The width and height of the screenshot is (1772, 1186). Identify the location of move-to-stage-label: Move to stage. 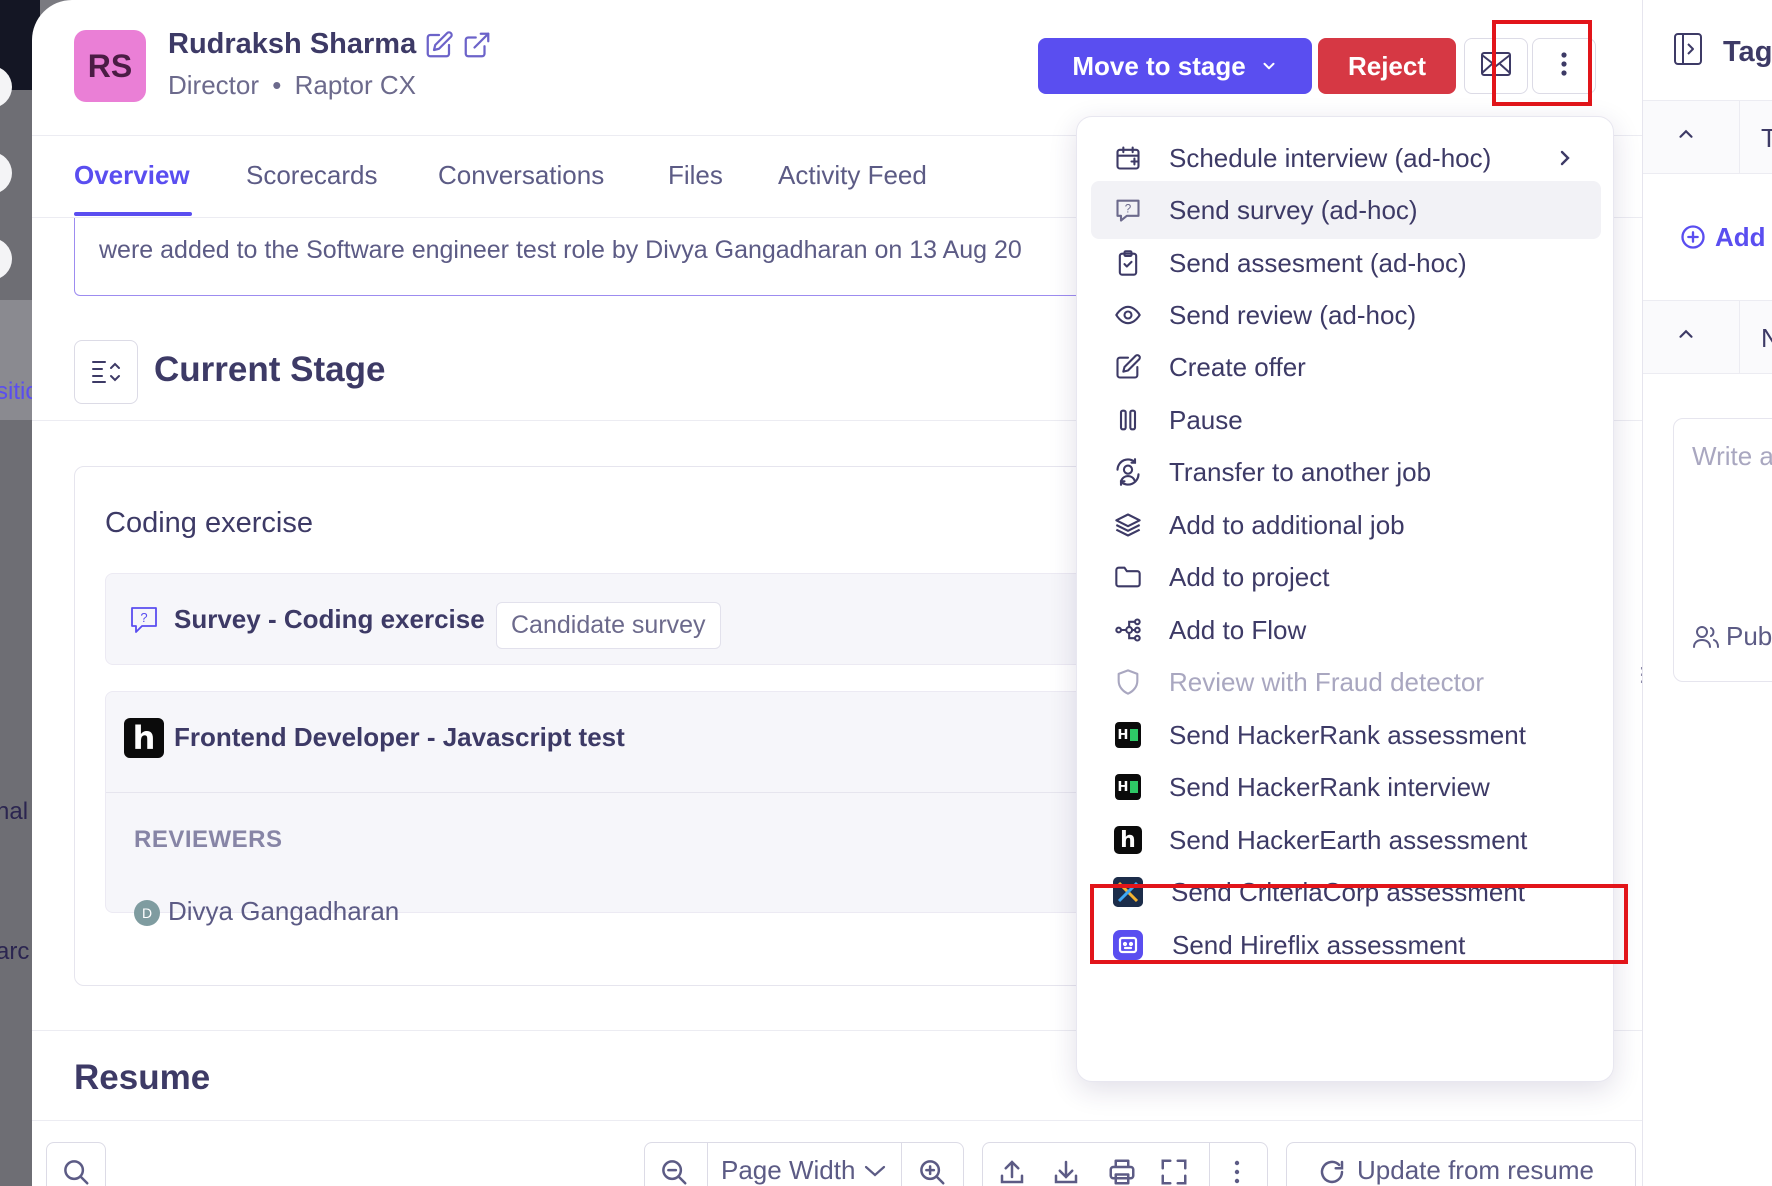
(1159, 65).